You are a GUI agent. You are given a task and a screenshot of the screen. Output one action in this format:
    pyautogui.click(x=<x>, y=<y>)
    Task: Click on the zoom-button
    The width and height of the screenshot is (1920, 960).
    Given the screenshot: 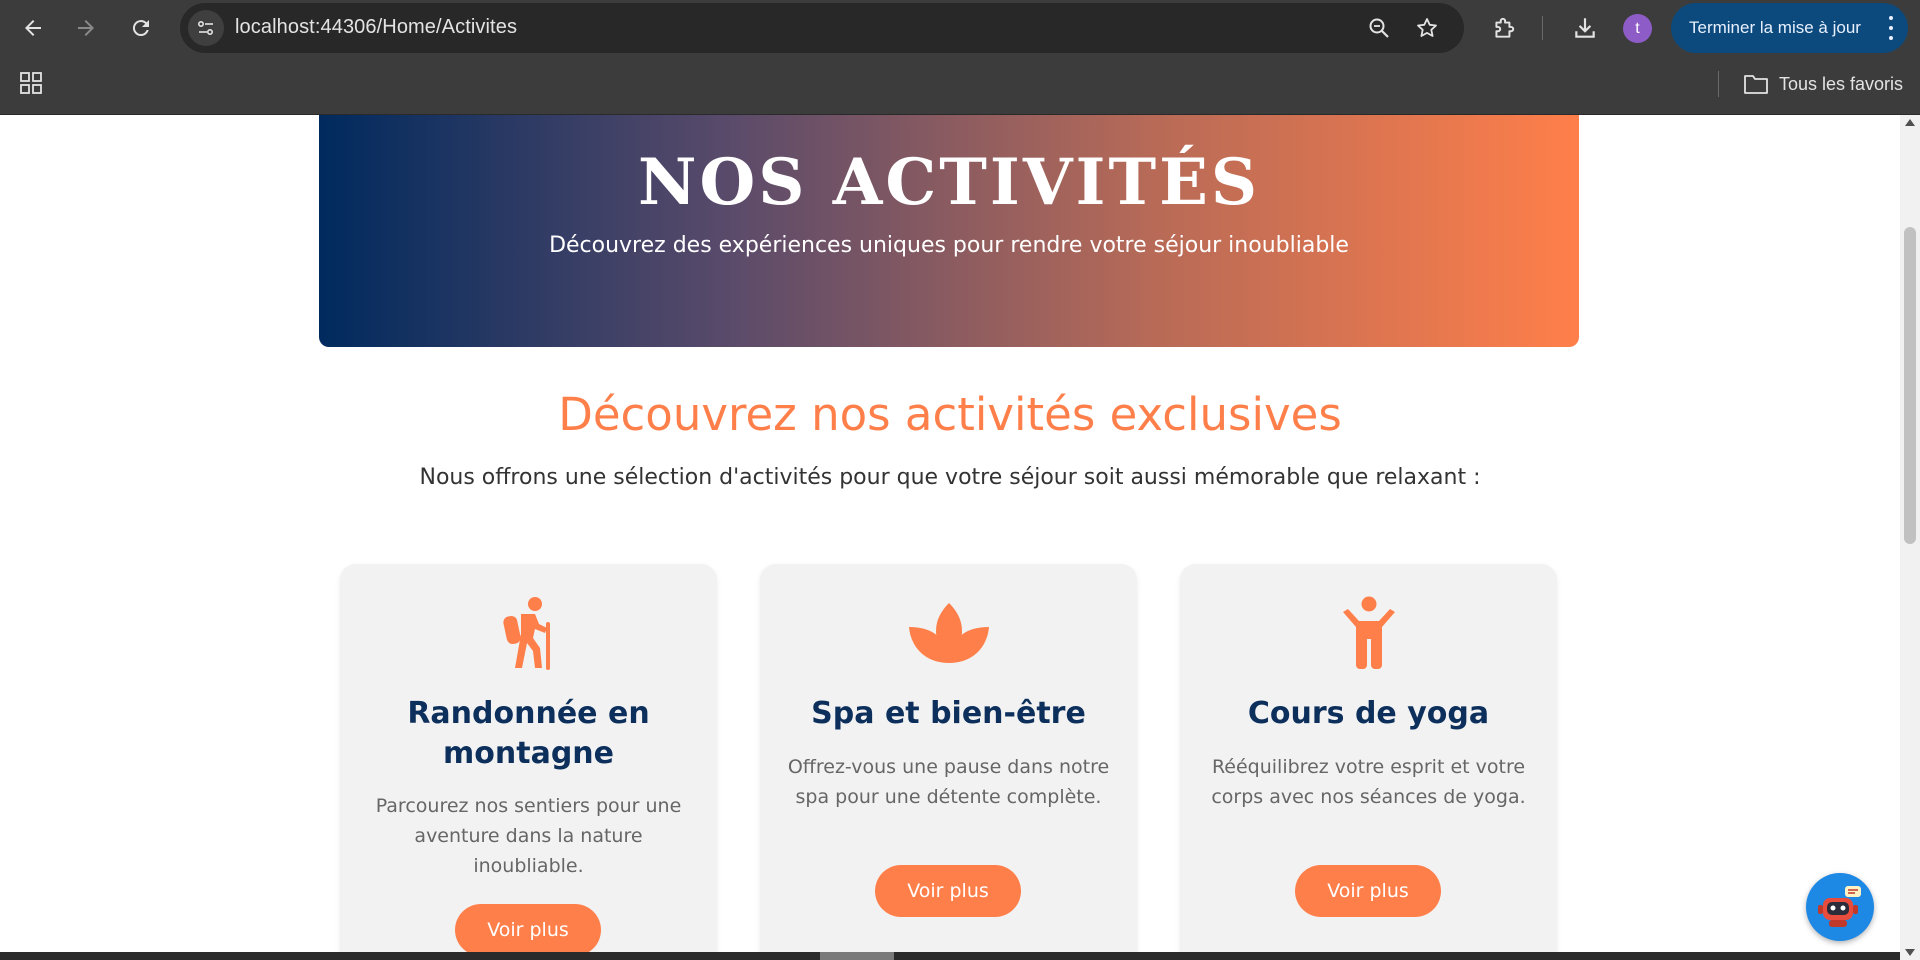 What is the action you would take?
    pyautogui.click(x=1379, y=28)
    